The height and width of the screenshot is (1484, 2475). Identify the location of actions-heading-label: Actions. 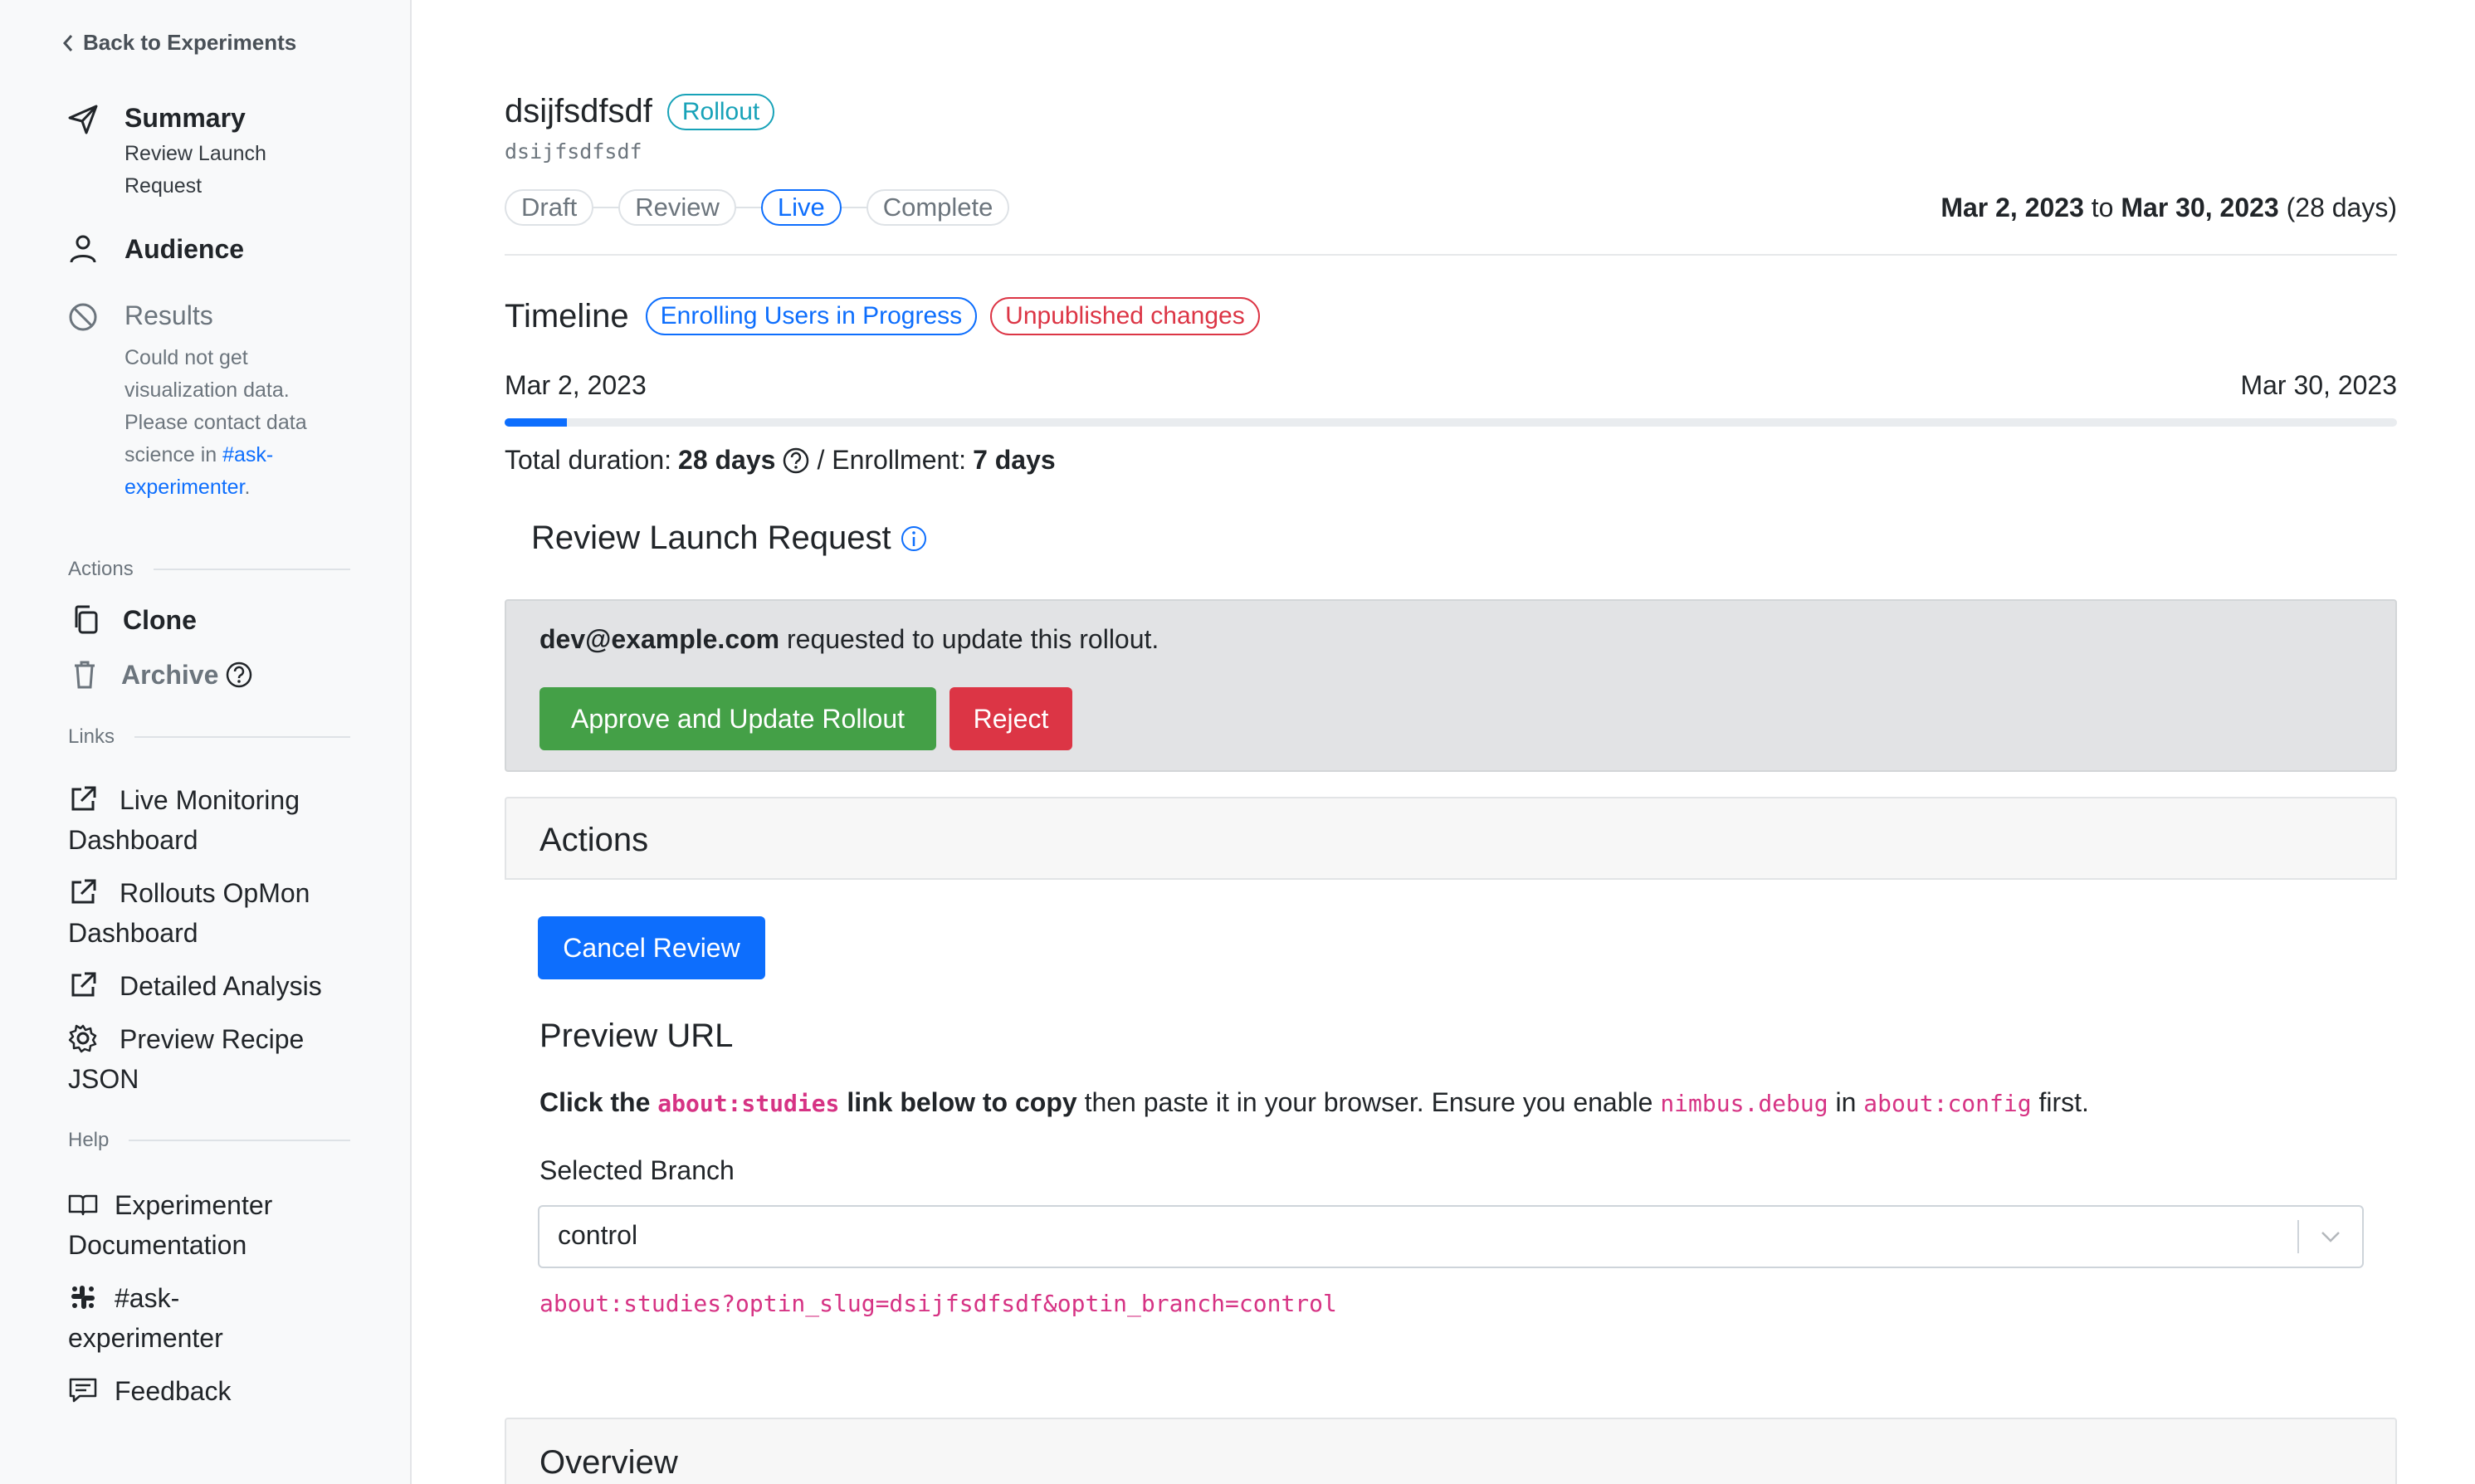
(101, 569).